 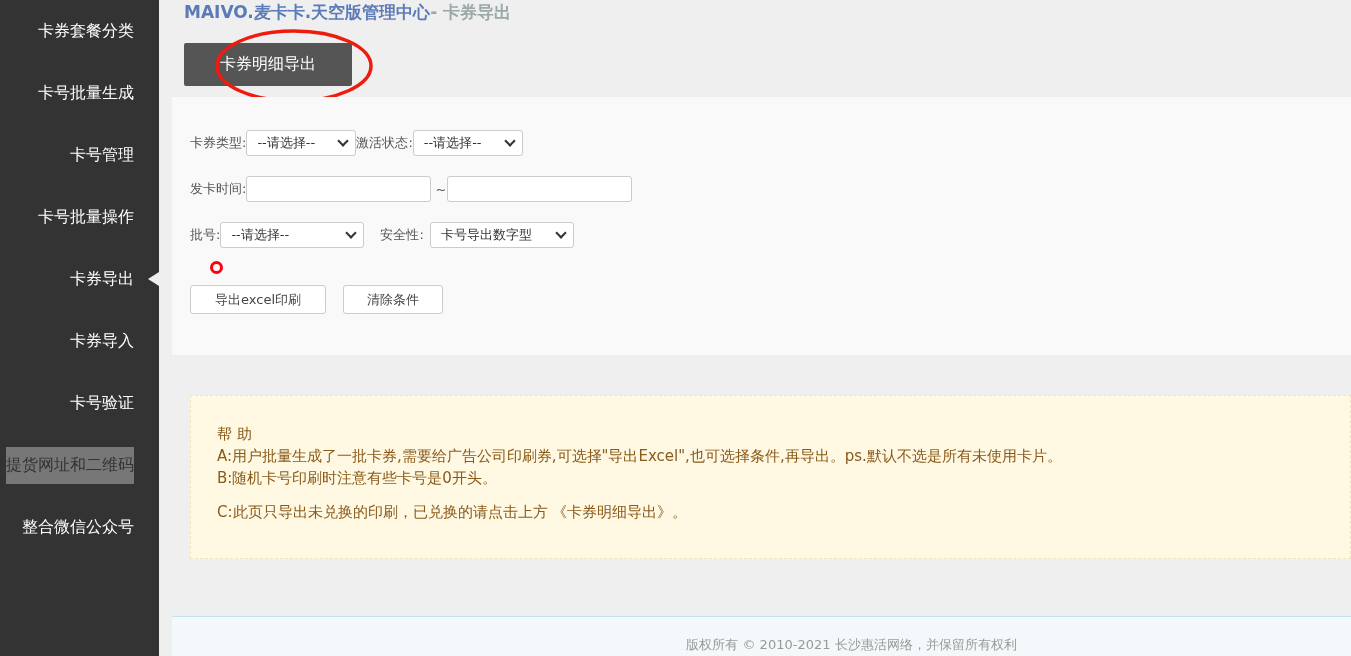 I want to click on form-button: 导出excel印刷, so click(x=258, y=300).